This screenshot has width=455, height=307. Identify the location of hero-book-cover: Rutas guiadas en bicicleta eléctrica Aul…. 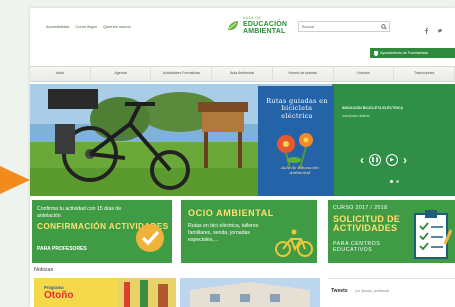
(296, 141).